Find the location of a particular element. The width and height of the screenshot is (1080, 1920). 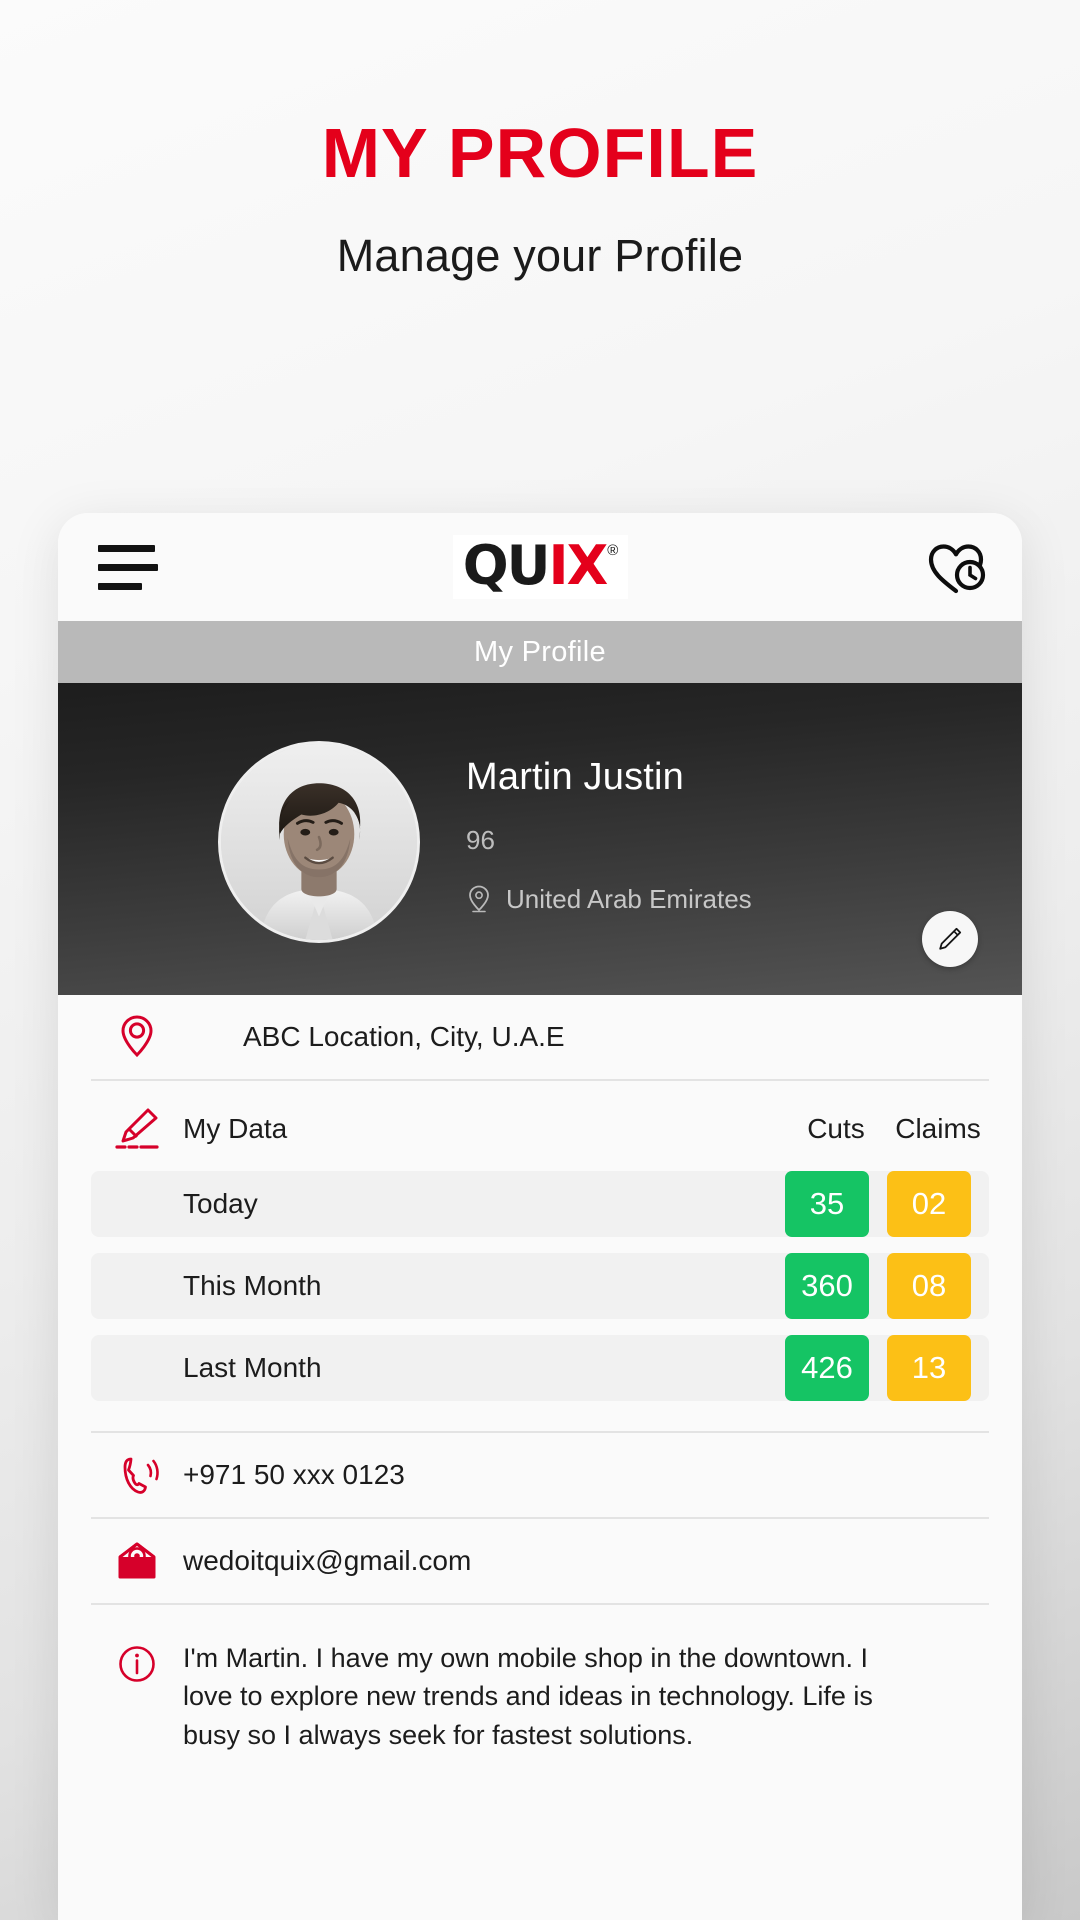

data-row-label: Last Month is located at coordinates (252, 1367).